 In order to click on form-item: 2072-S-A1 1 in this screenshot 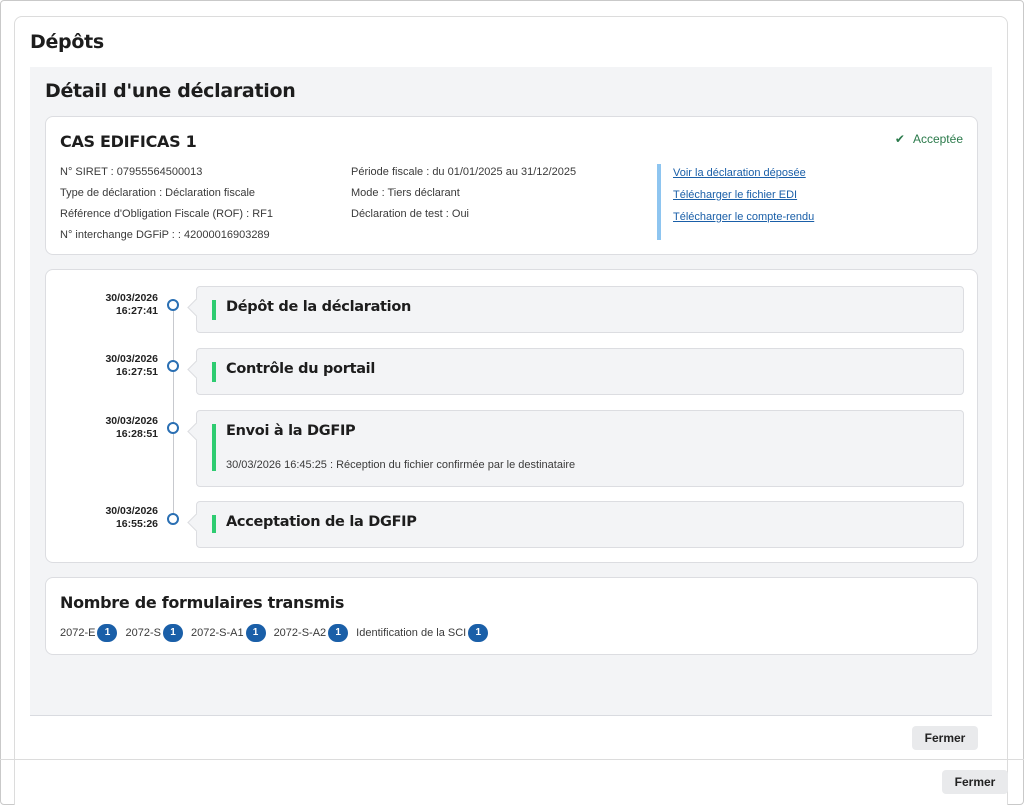, I will do `click(228, 633)`.